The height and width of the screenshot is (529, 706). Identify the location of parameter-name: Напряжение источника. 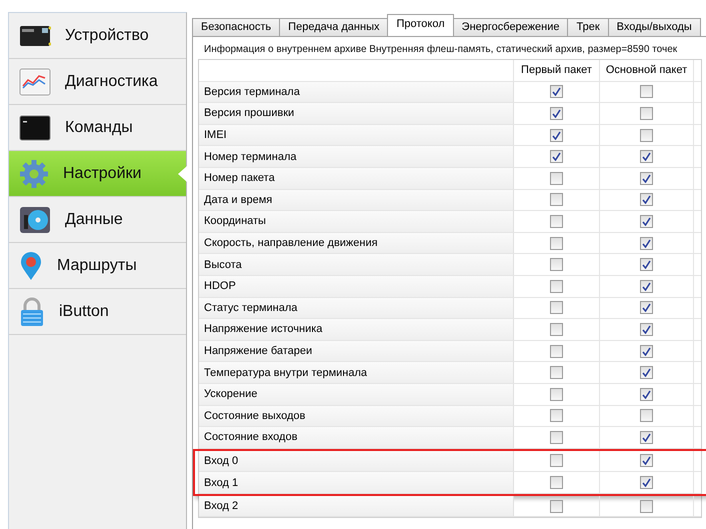
(356, 329).